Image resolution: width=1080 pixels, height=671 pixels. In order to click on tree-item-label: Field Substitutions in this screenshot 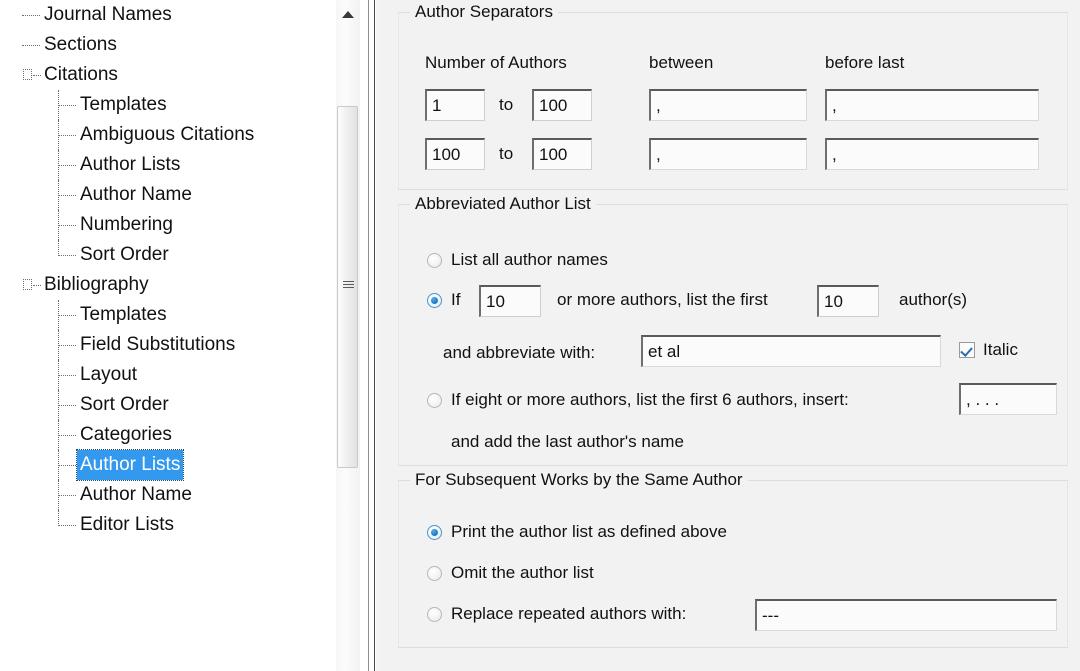, I will do `click(158, 344)`.